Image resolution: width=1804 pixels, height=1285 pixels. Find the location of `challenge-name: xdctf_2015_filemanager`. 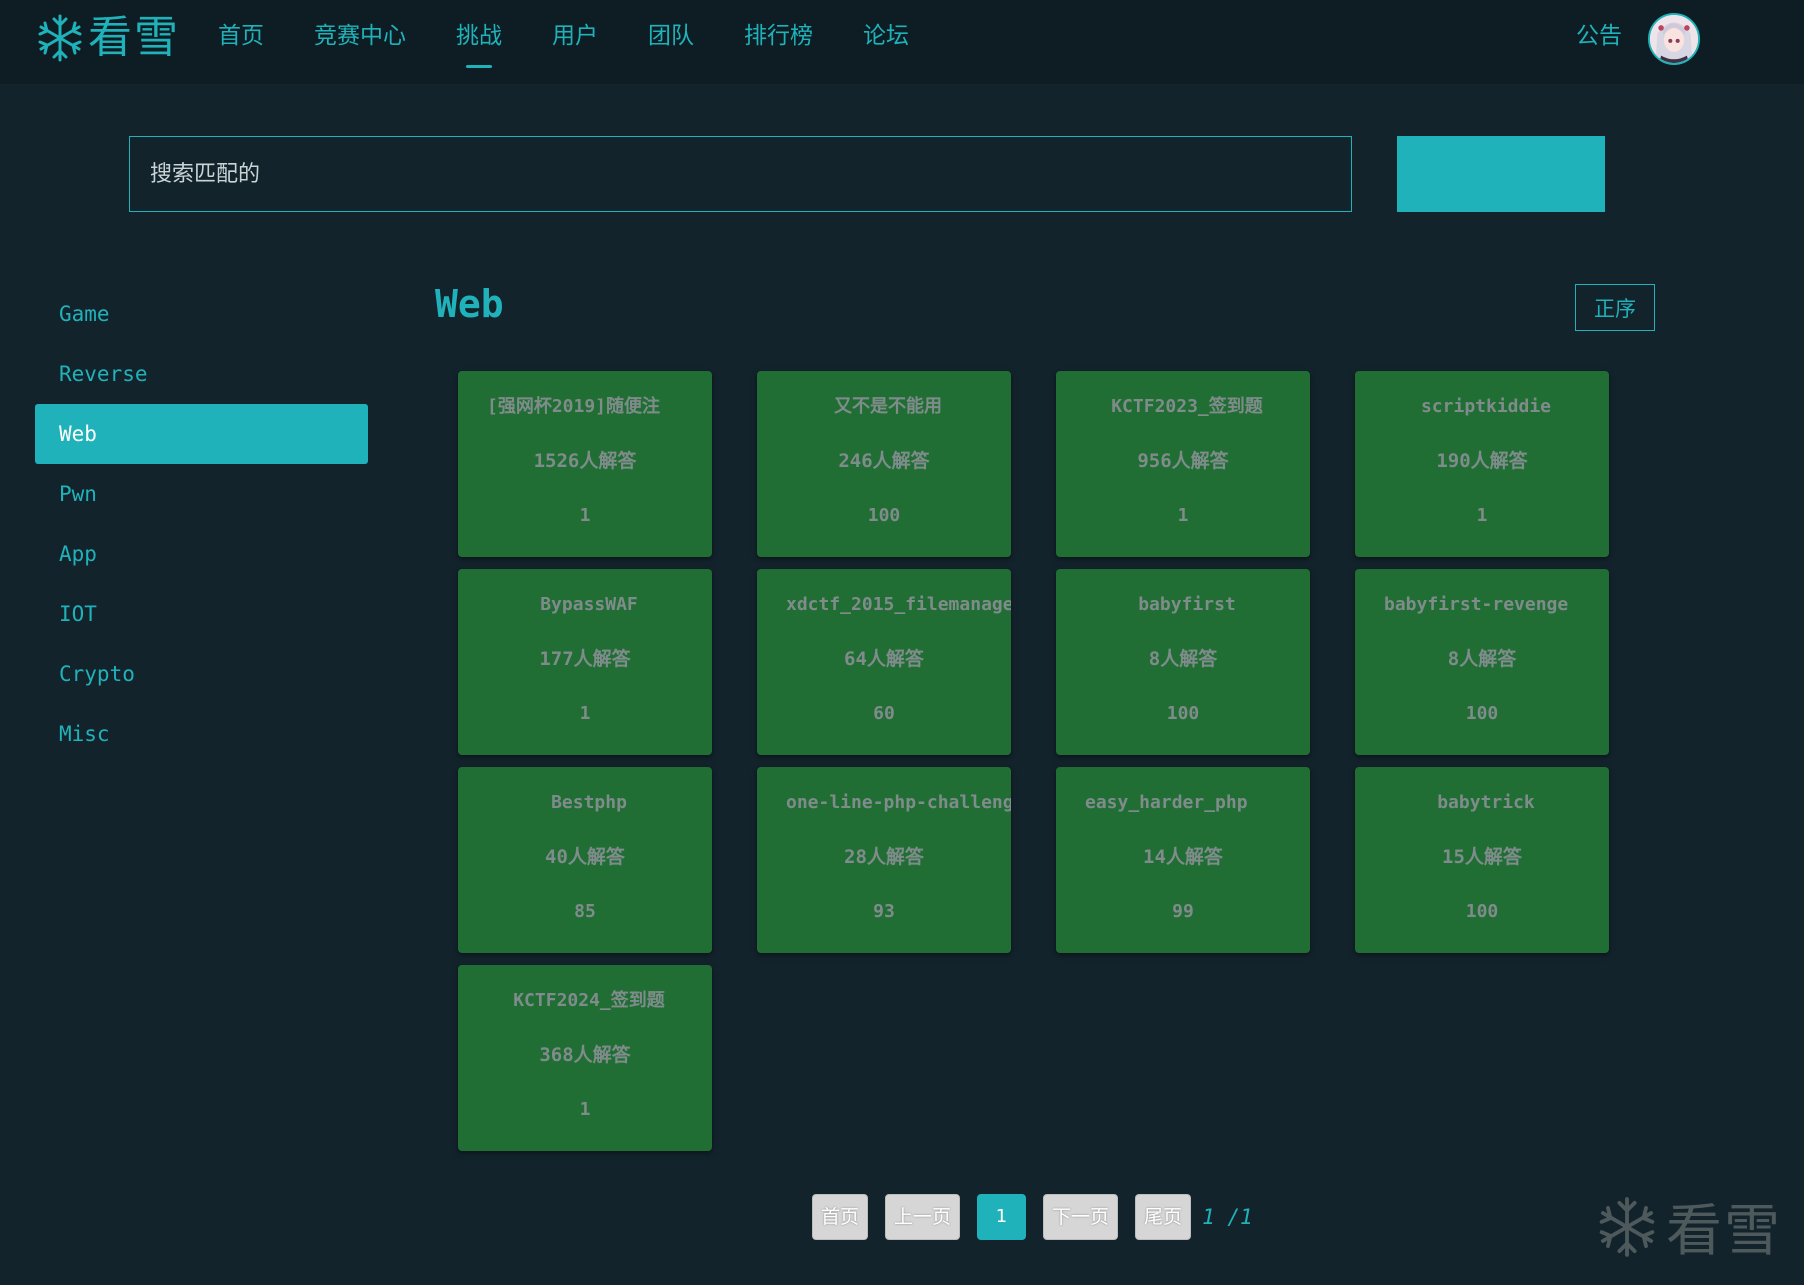

challenge-name: xdctf_2015_filemanager is located at coordinates (898, 604).